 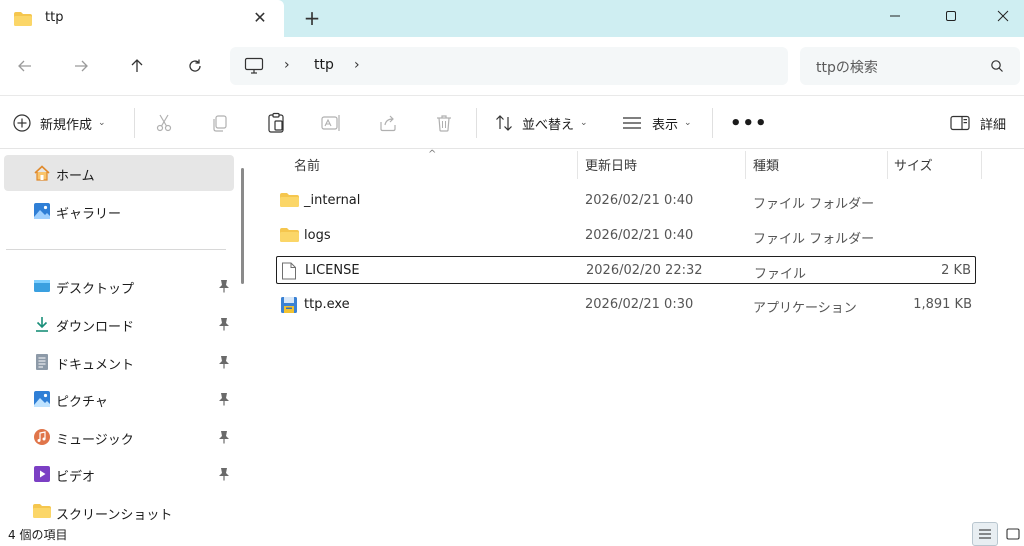 I want to click on details-view-icon, so click(x=985, y=534).